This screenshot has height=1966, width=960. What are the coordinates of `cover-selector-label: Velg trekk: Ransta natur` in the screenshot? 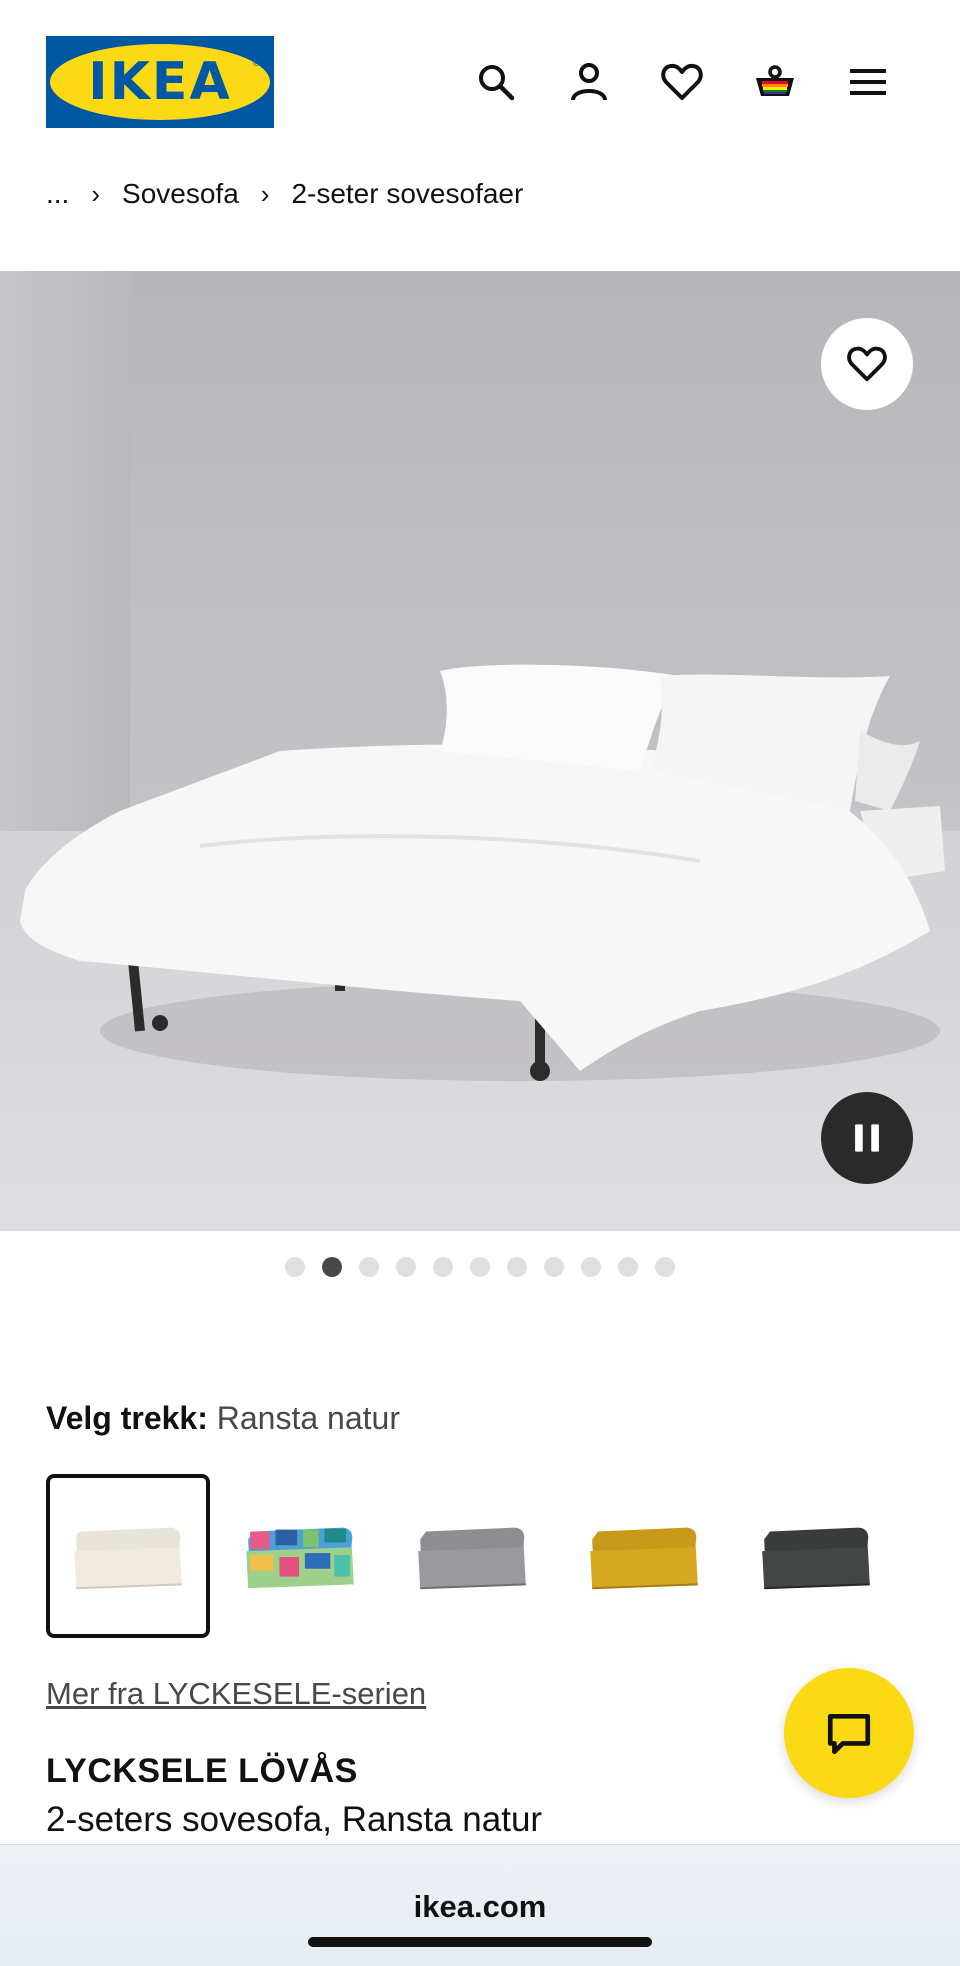 It's located at (223, 1418).